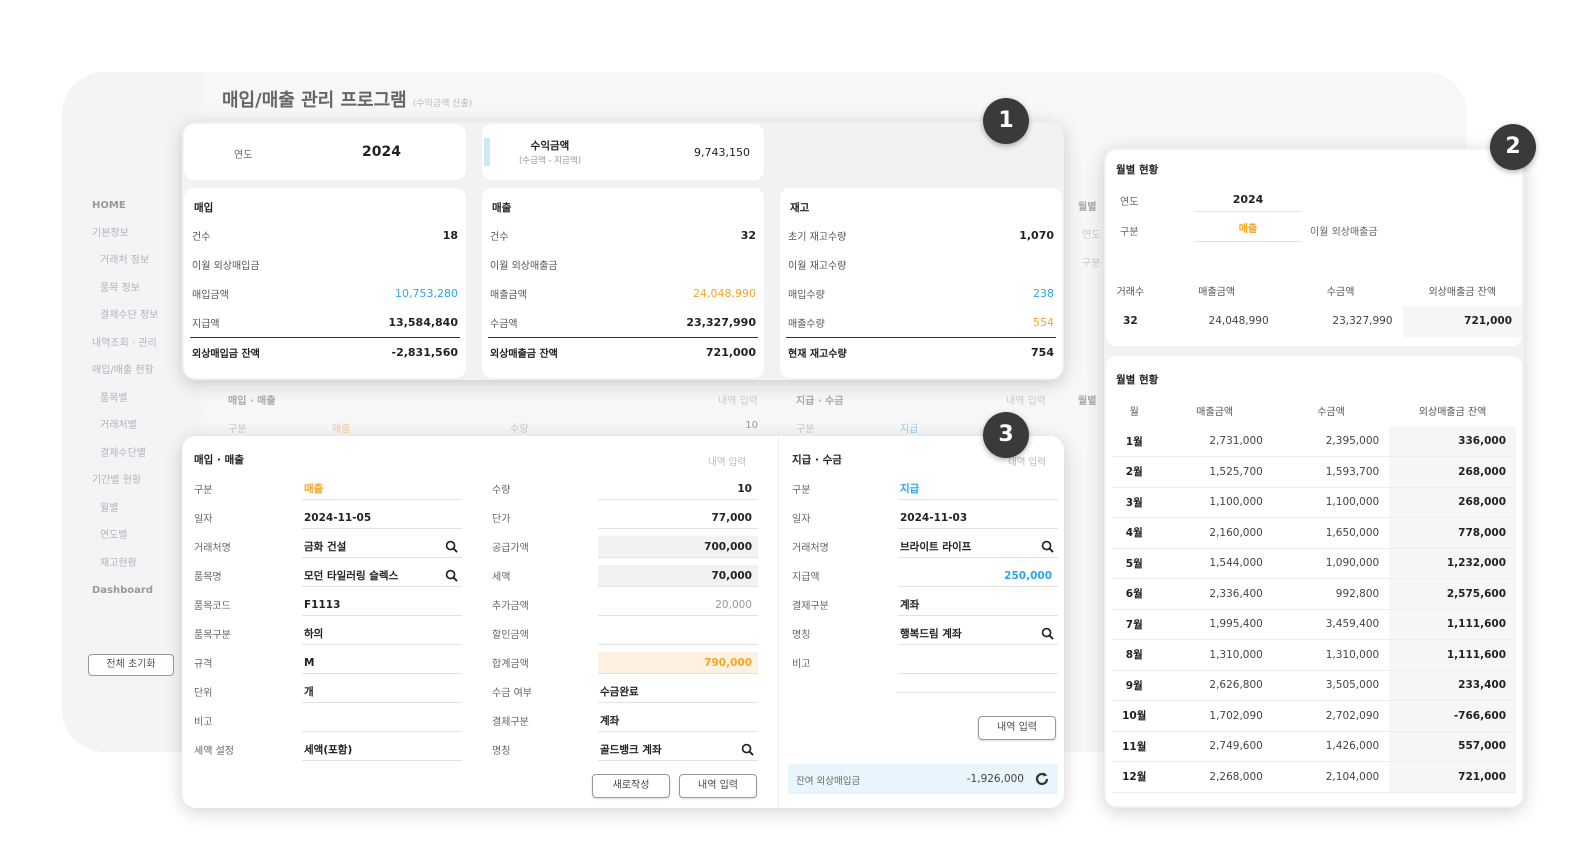 The image size is (1570, 868). Describe the element at coordinates (382, 518) in the screenshot. I see `field-value: 2024-11-05` at that location.